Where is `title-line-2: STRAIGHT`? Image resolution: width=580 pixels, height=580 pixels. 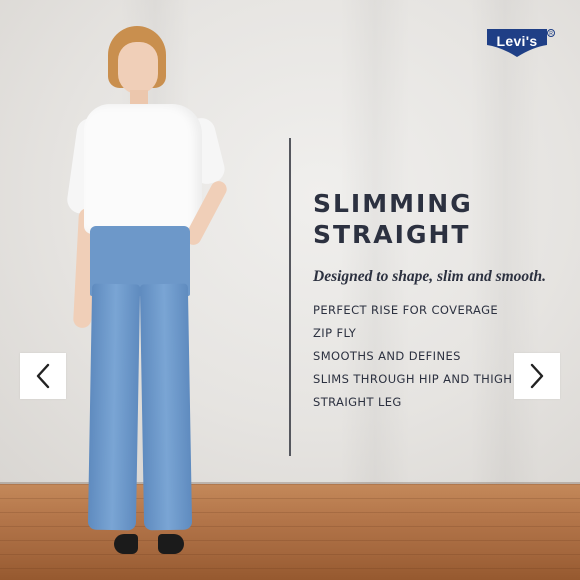 title-line-2: STRAIGHT is located at coordinates (392, 234).